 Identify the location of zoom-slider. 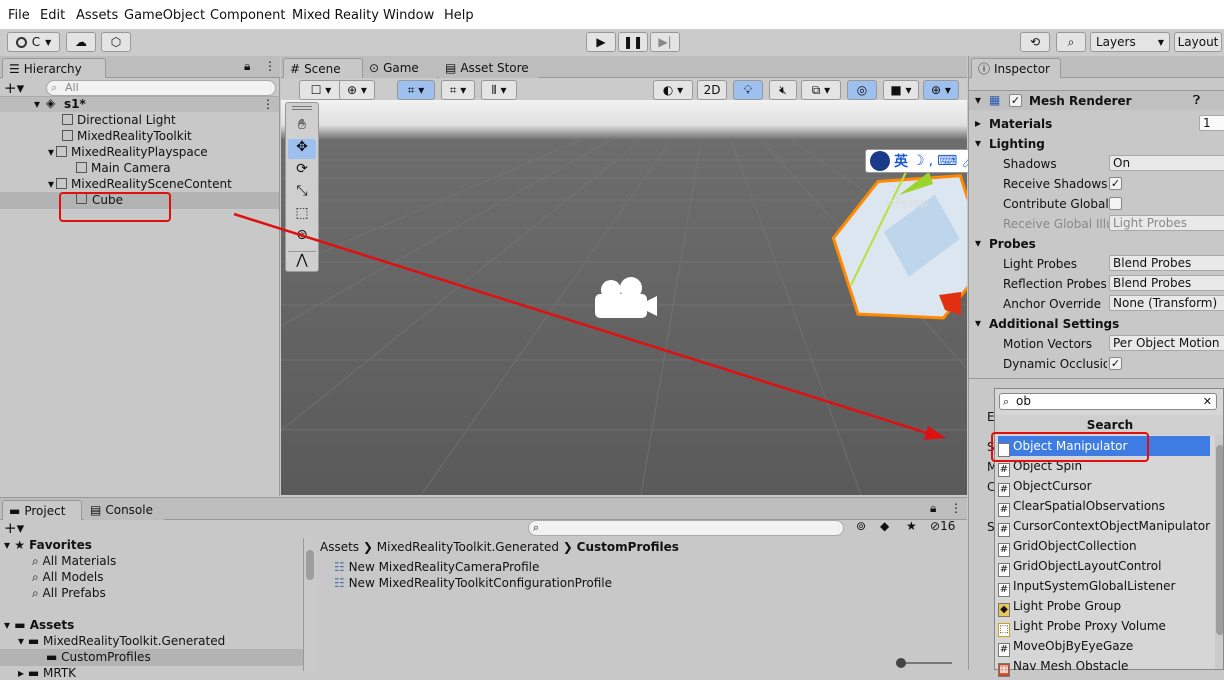
(924, 663).